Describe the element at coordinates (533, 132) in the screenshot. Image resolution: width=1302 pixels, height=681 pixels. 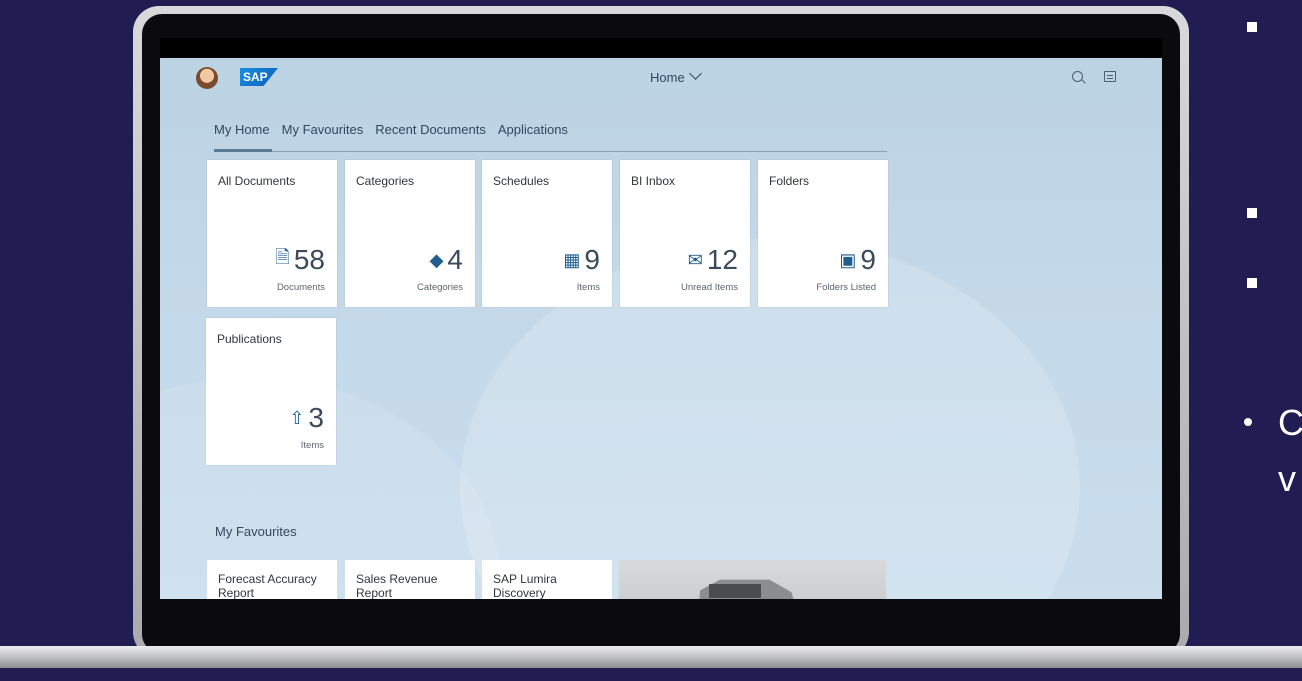
I see `tab-applications: Applications` at that location.